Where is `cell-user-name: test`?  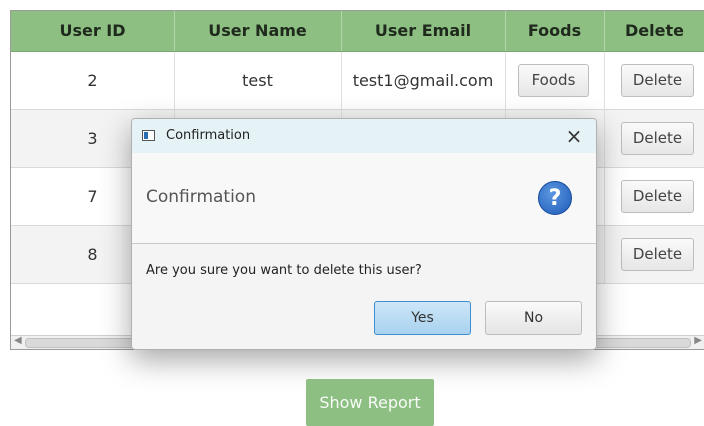 cell-user-name: test is located at coordinates (258, 80).